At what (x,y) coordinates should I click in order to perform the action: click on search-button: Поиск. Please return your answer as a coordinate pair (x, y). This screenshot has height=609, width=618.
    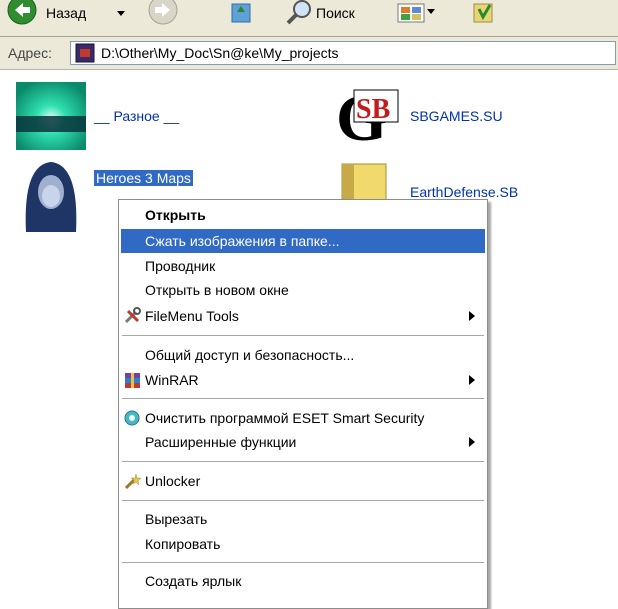
    Looking at the image, I should click on (319, 13).